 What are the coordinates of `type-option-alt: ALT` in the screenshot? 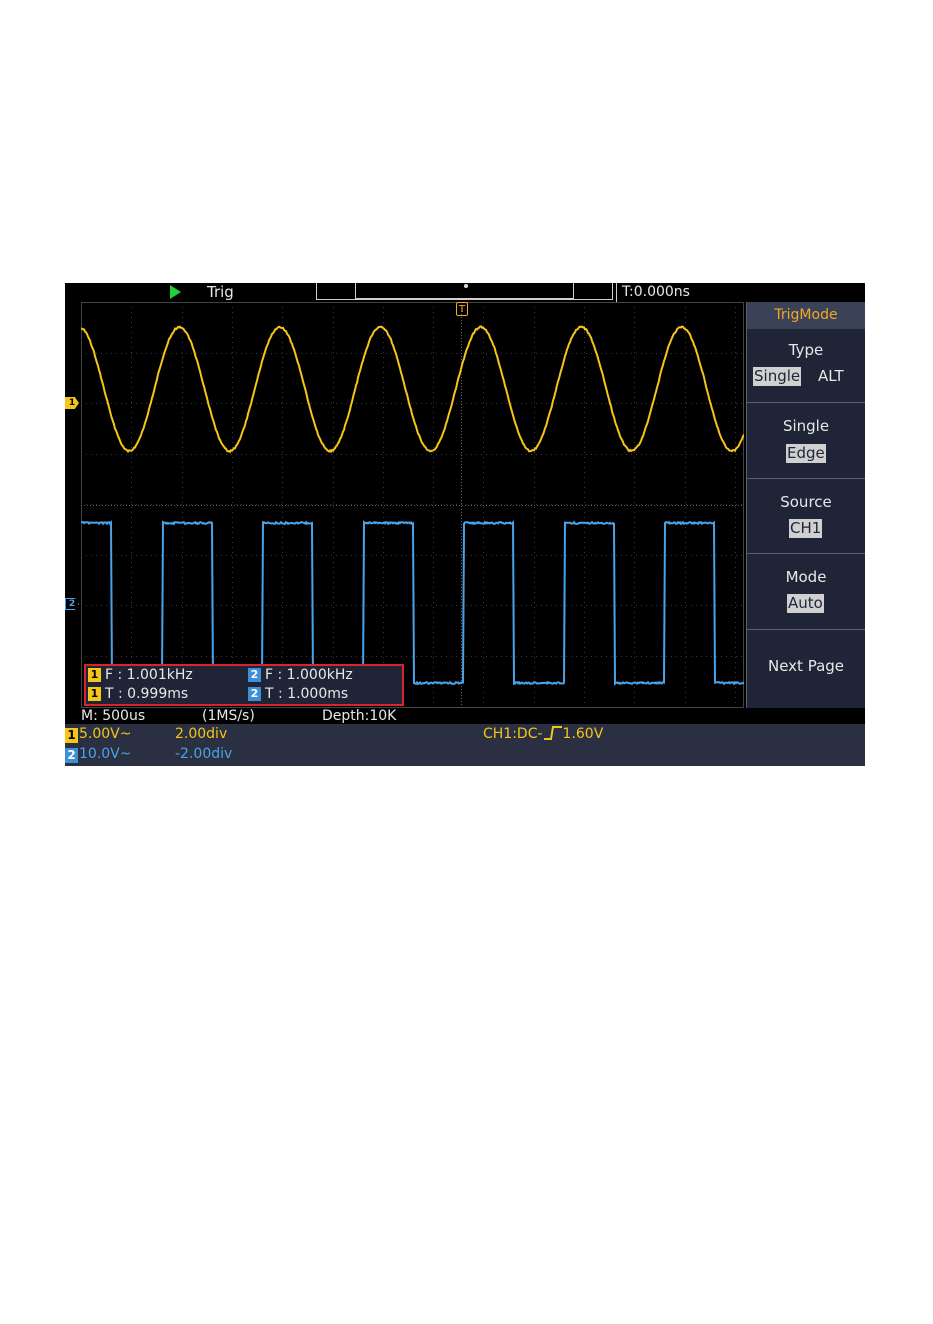 It's located at (831, 376).